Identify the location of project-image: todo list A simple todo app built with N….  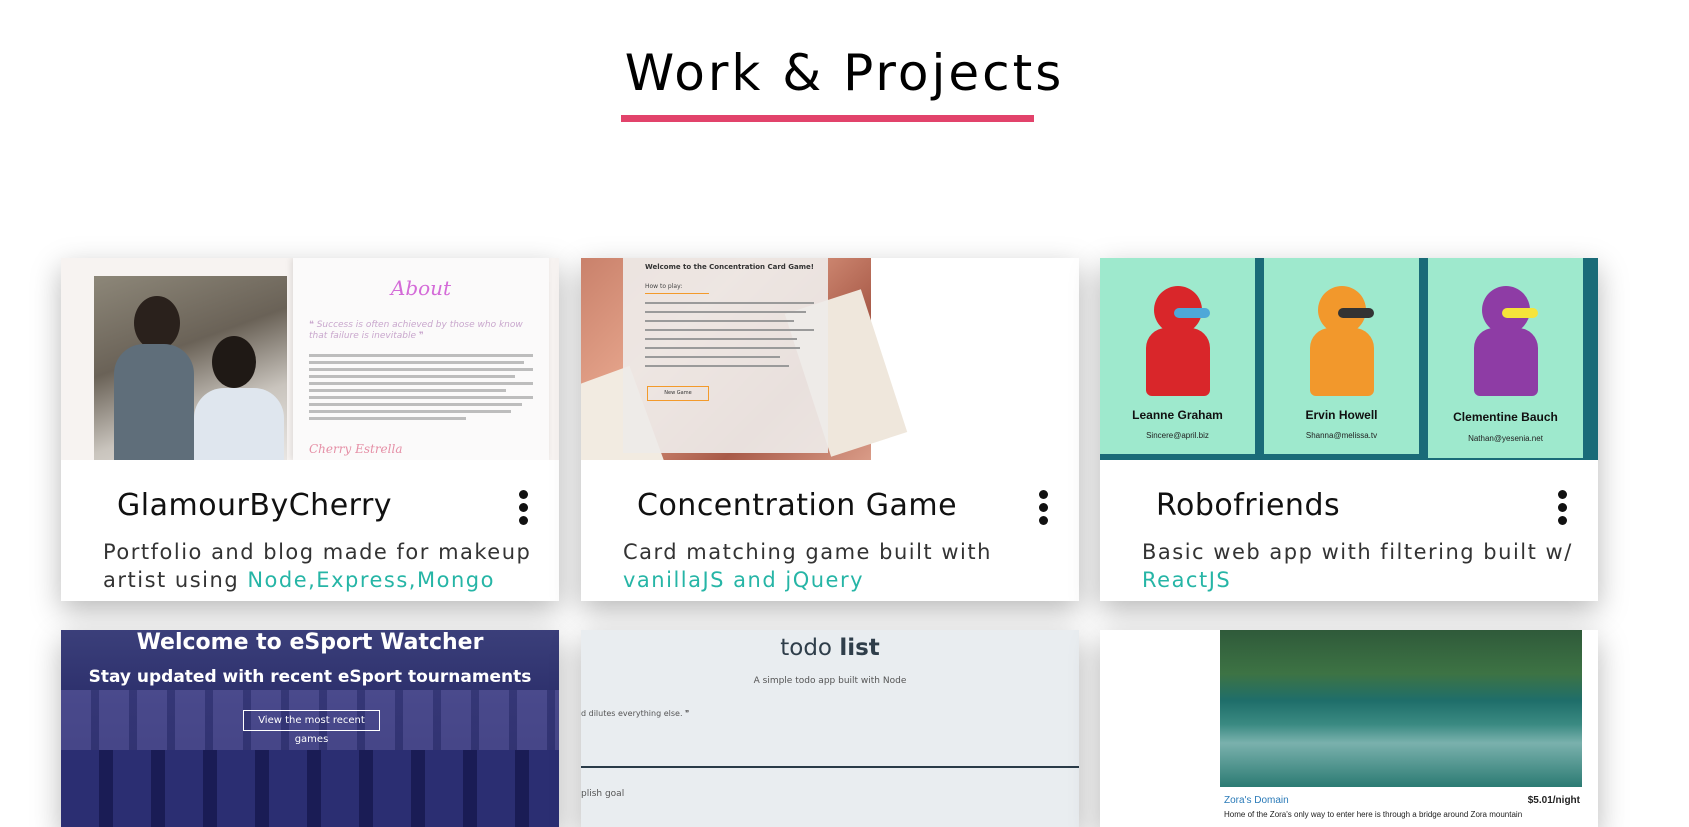
(830, 728).